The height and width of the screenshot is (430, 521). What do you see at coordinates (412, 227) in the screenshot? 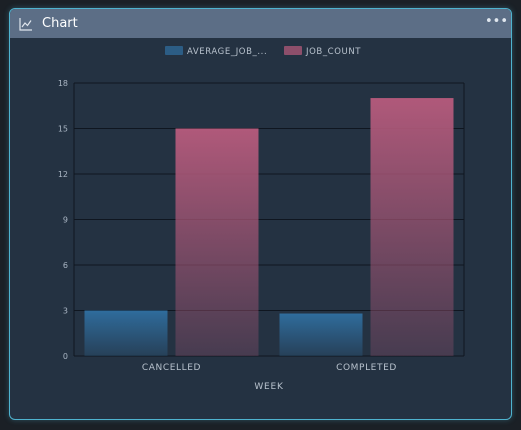
I see `bar-job-count-completed` at bounding box center [412, 227].